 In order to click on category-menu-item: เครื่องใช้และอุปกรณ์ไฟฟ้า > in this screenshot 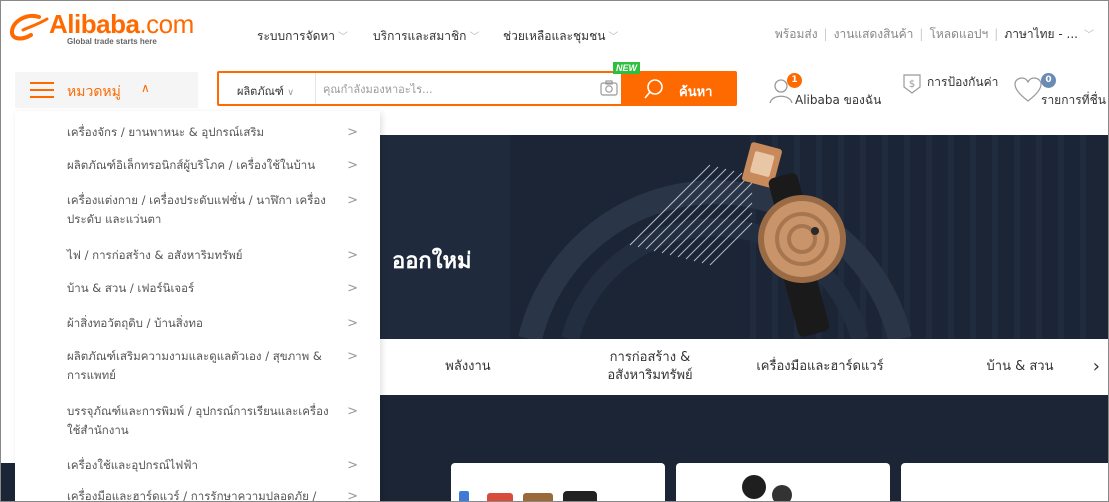, I will do `click(197, 465)`.